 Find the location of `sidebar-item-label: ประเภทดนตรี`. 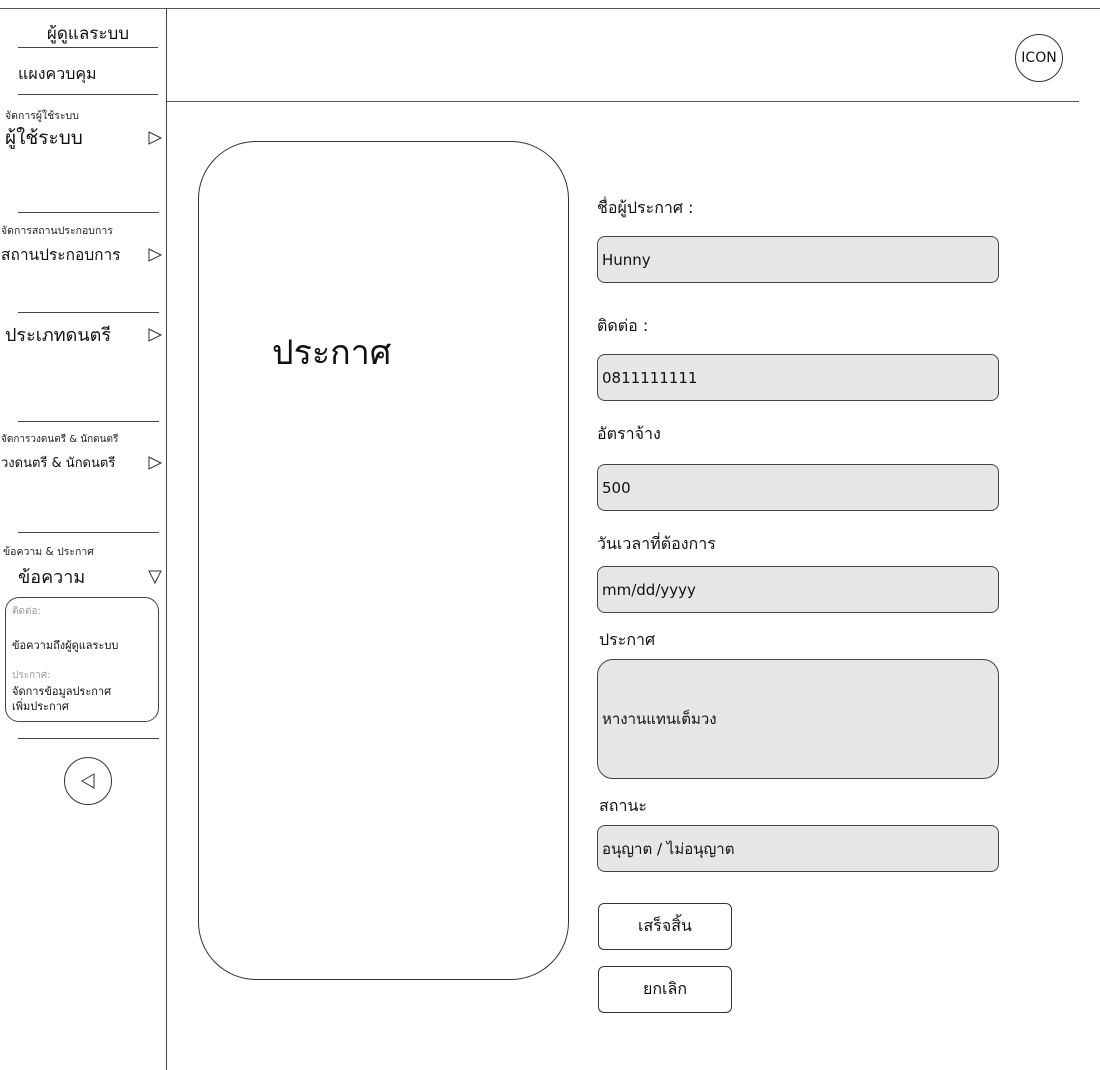

sidebar-item-label: ประเภทดนตรี is located at coordinates (58, 335).